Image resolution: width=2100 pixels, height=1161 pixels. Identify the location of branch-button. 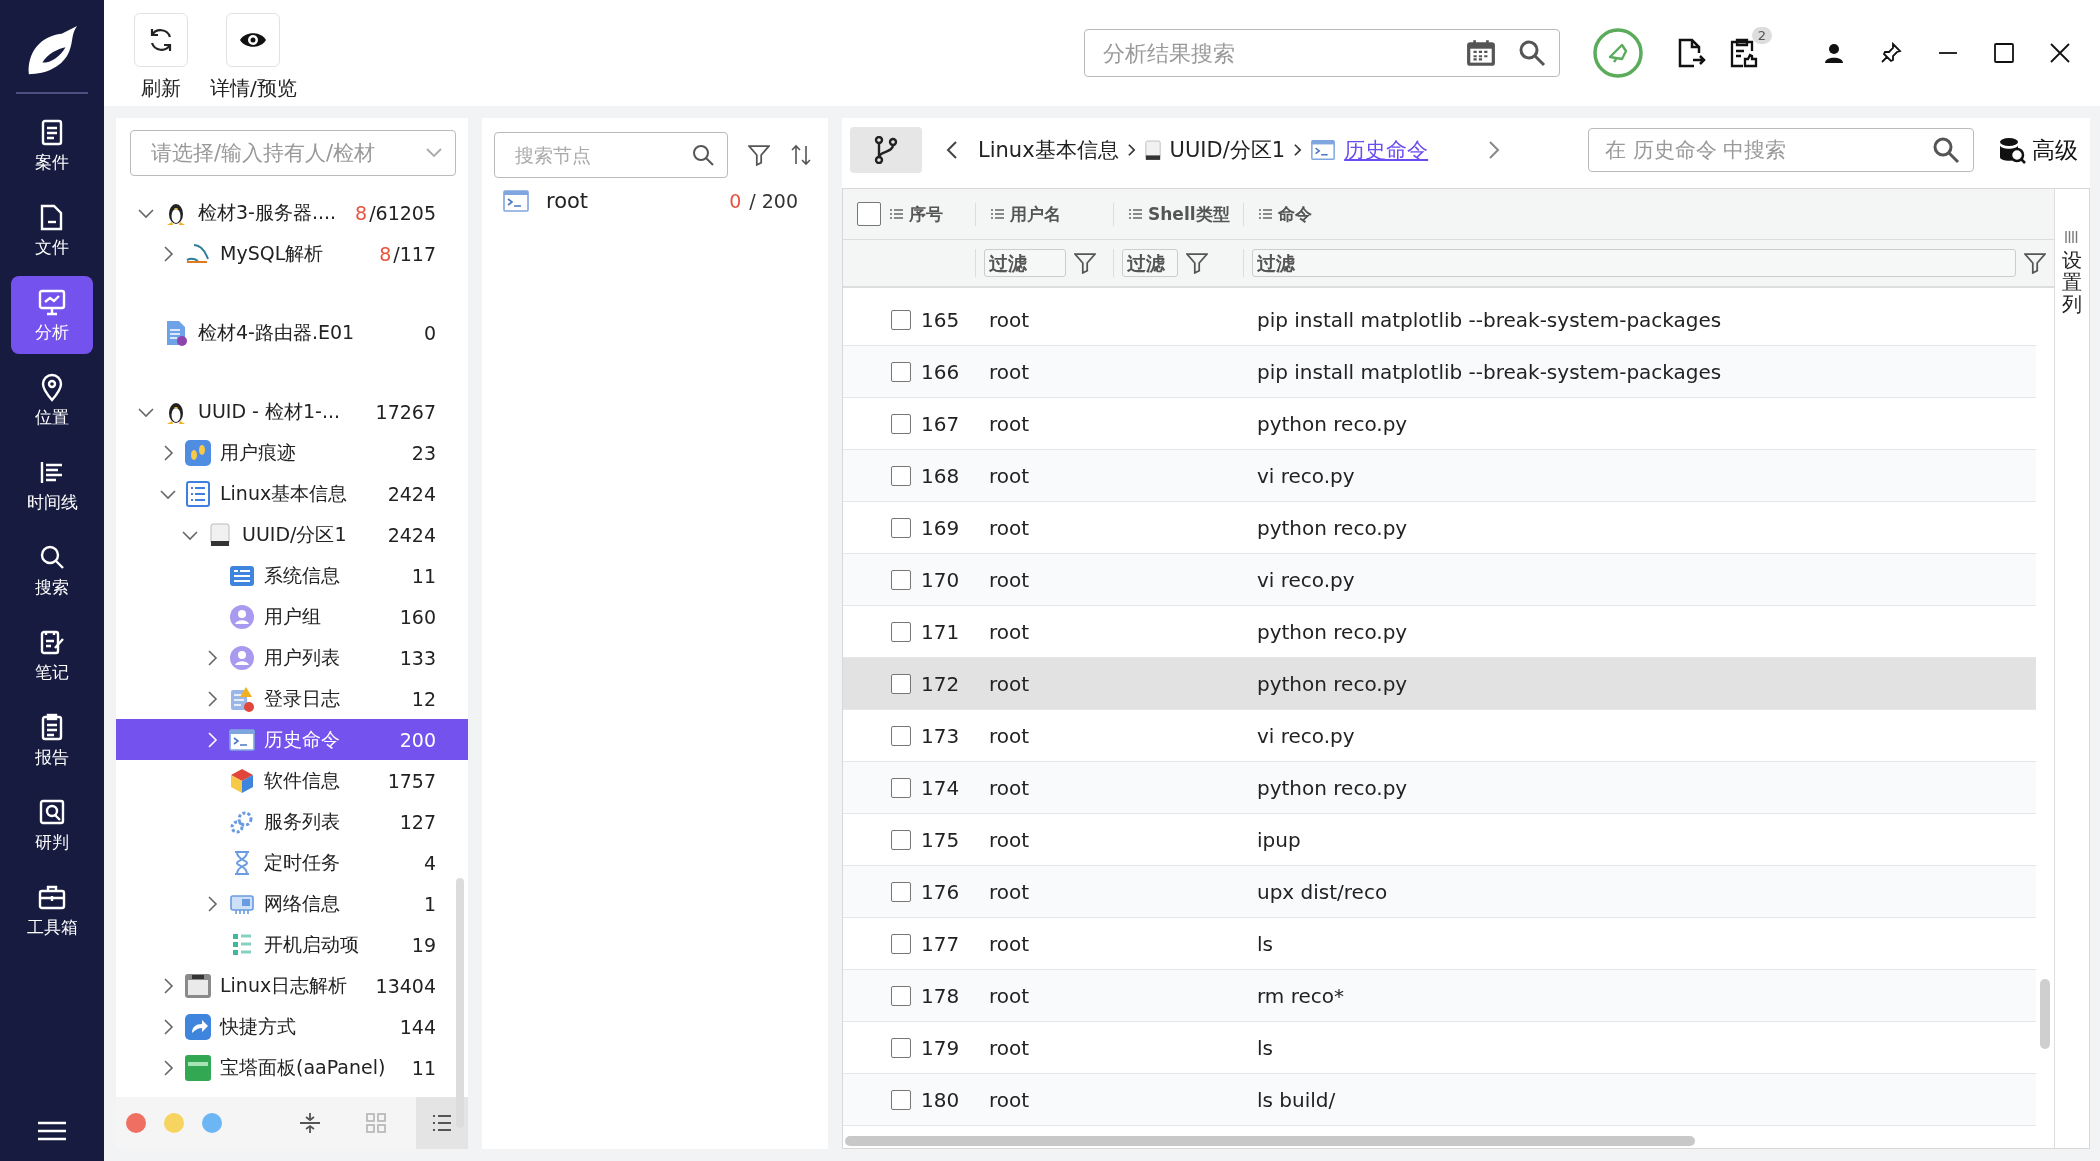
(886, 150).